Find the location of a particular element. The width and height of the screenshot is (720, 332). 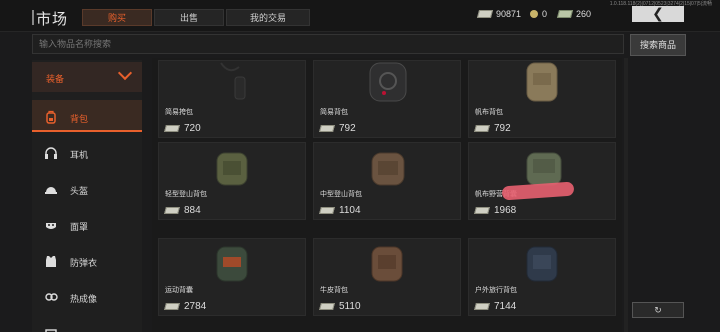

sidebar-item-label: 耳机 is located at coordinates (79, 155).